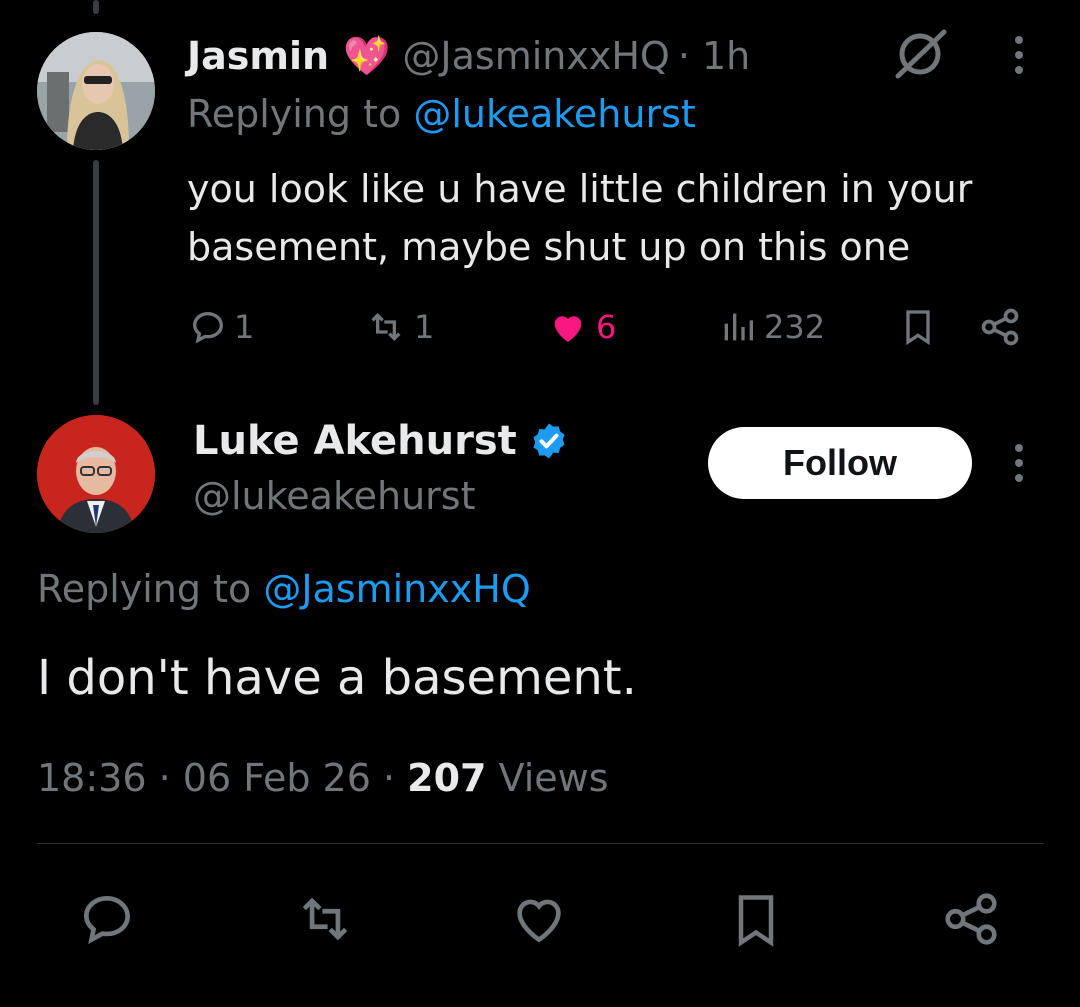 This screenshot has height=1007, width=1080. What do you see at coordinates (922, 56) in the screenshot?
I see `grok-icon` at bounding box center [922, 56].